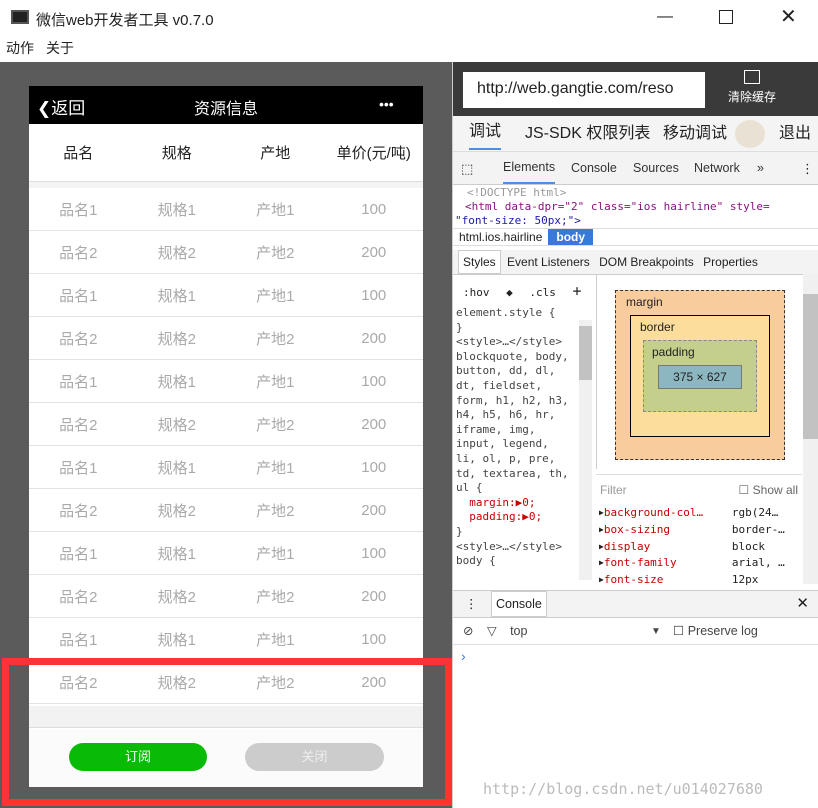 Image resolution: width=818 pixels, height=808 pixels. I want to click on tab-network: Network, so click(717, 168).